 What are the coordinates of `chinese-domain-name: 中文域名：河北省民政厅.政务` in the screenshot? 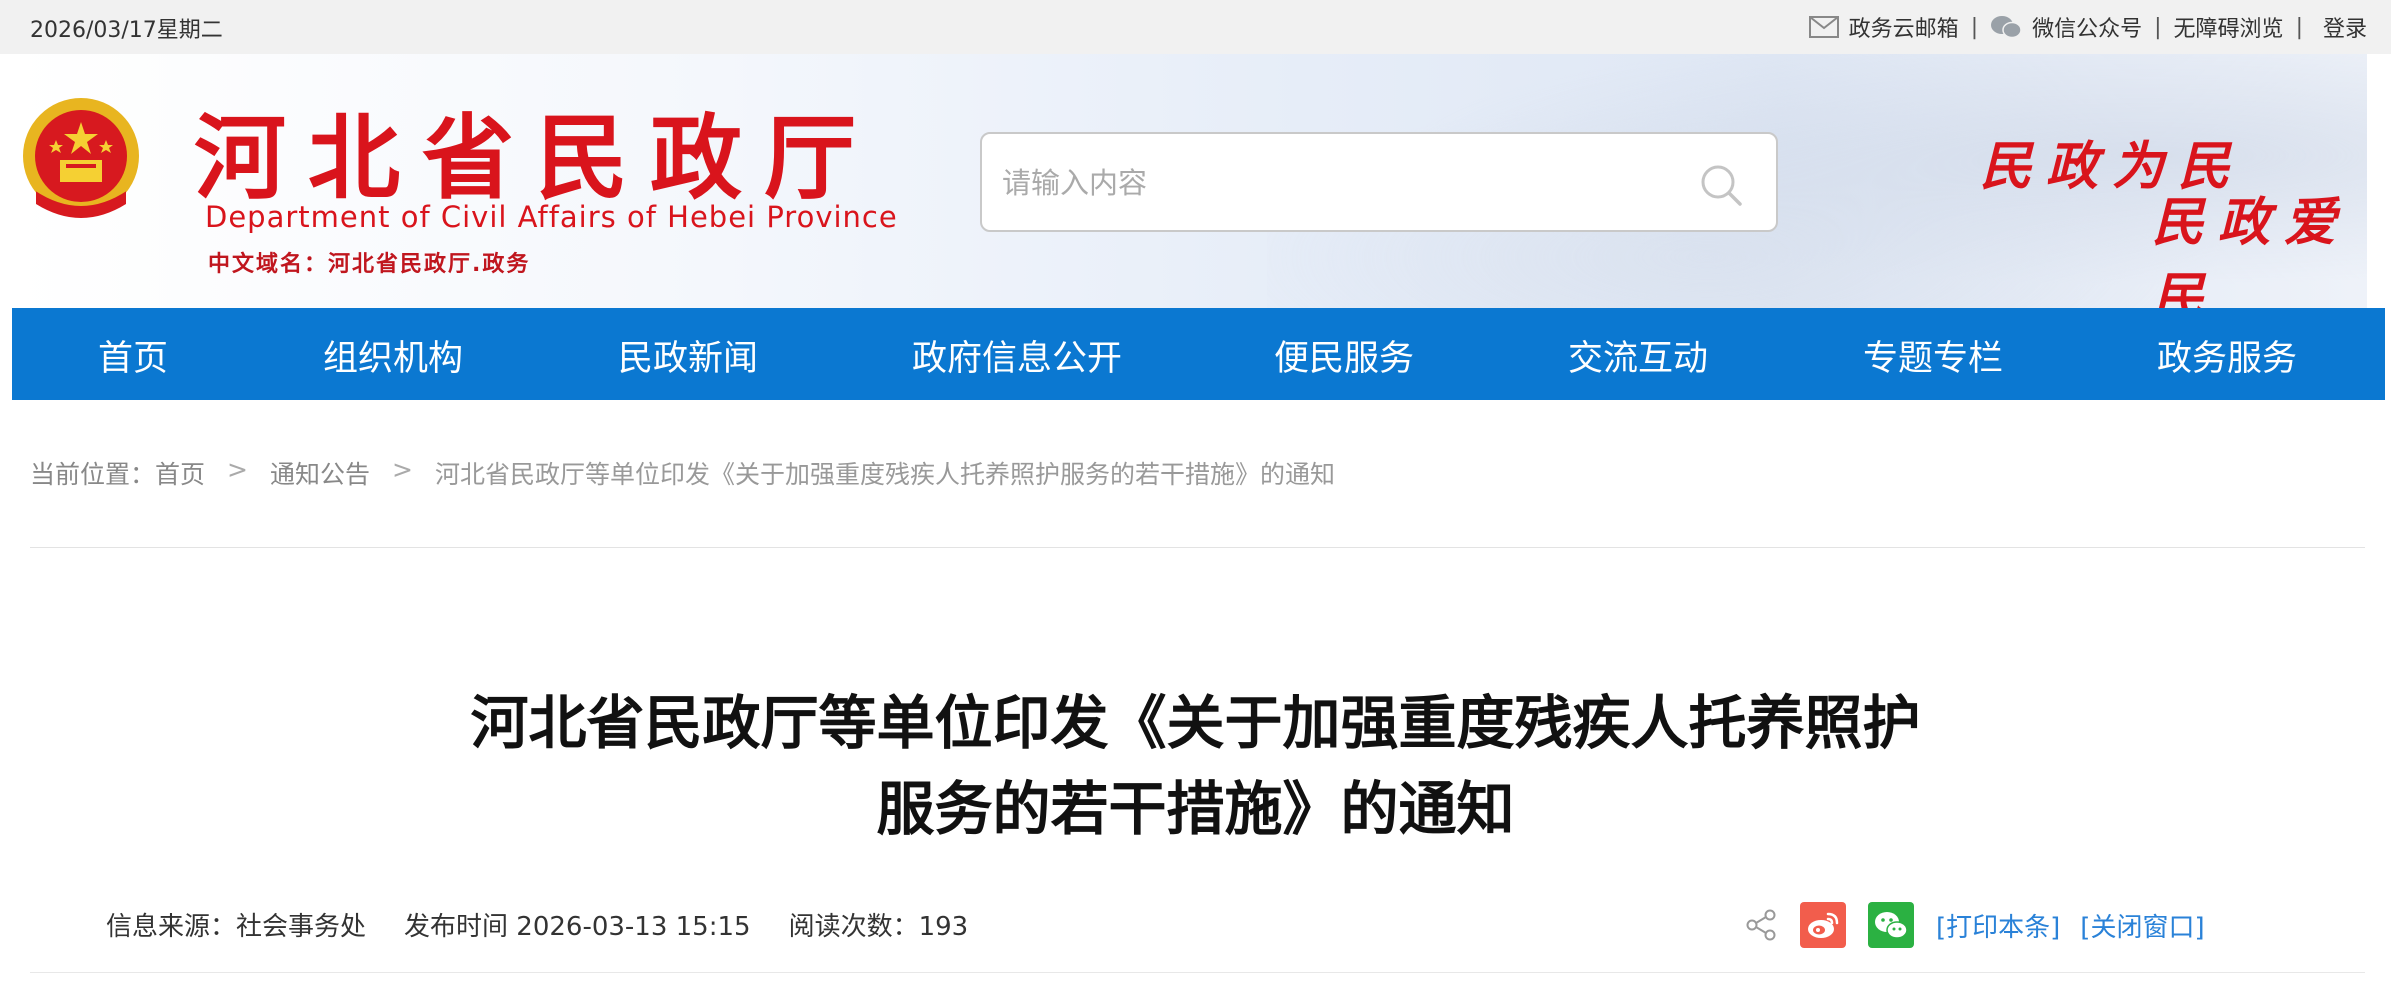 It's located at (369, 264).